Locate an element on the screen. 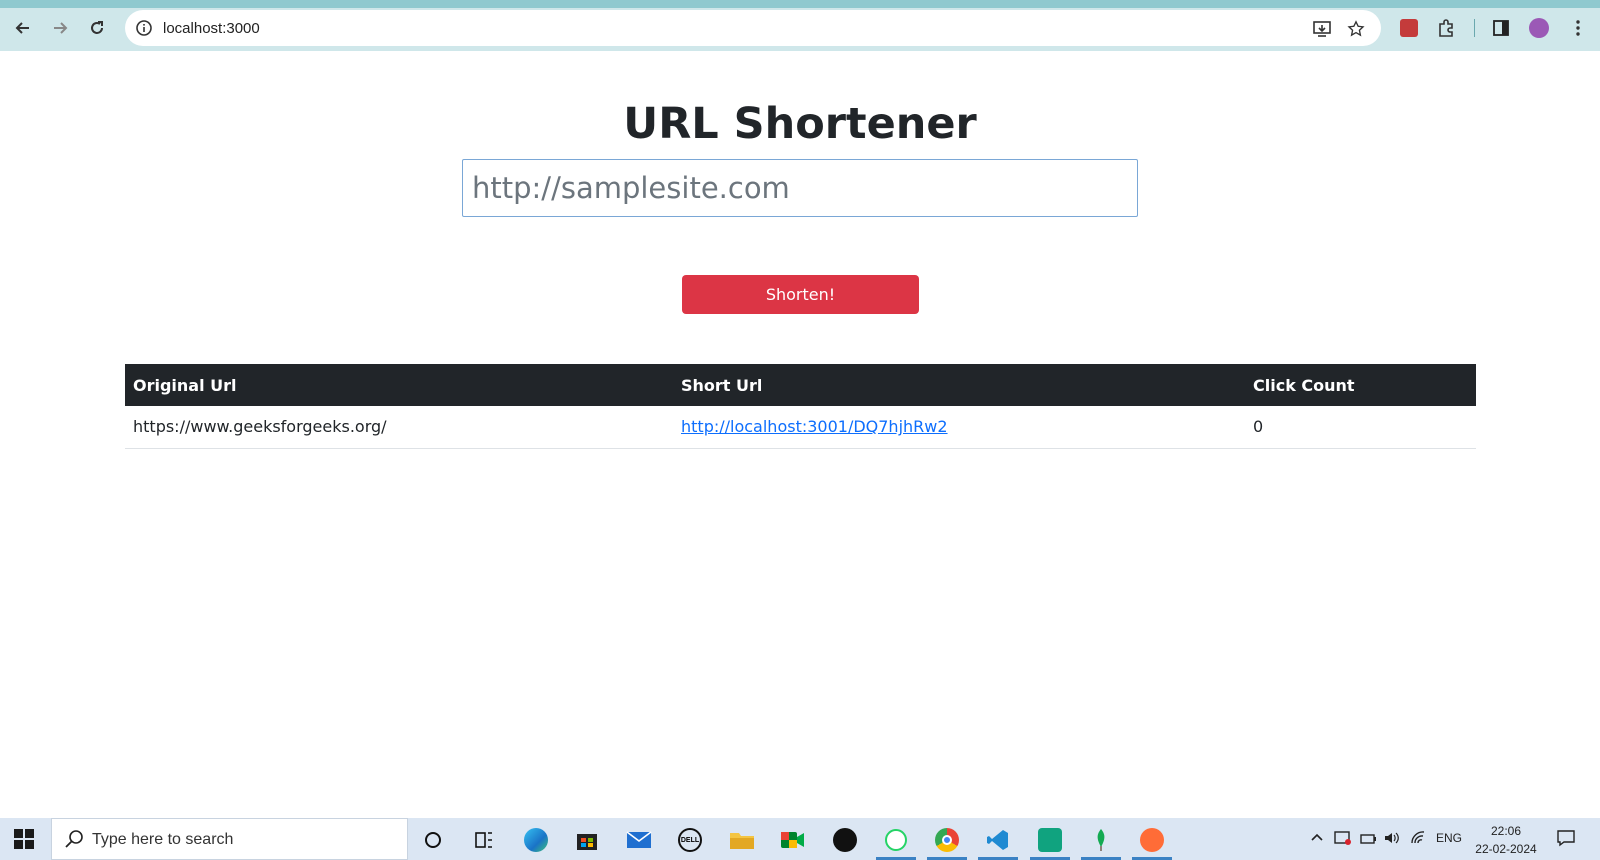  notifications-icon is located at coordinates (1566, 839).